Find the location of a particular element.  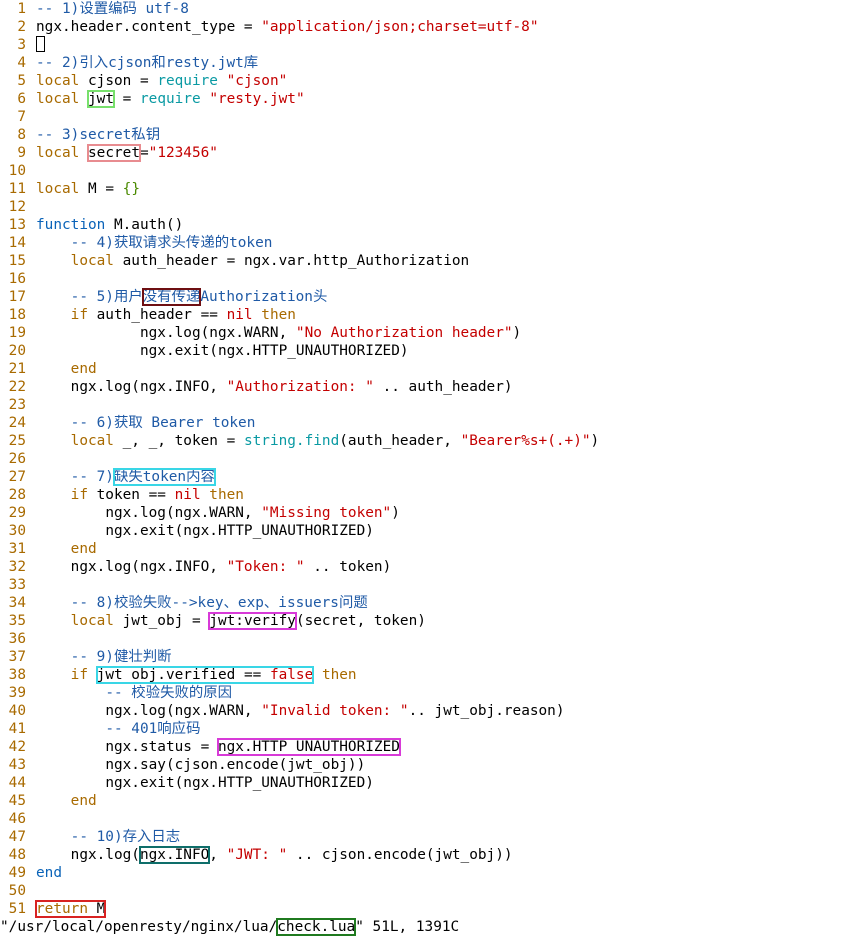

line-number: 24 is located at coordinates (17, 423).